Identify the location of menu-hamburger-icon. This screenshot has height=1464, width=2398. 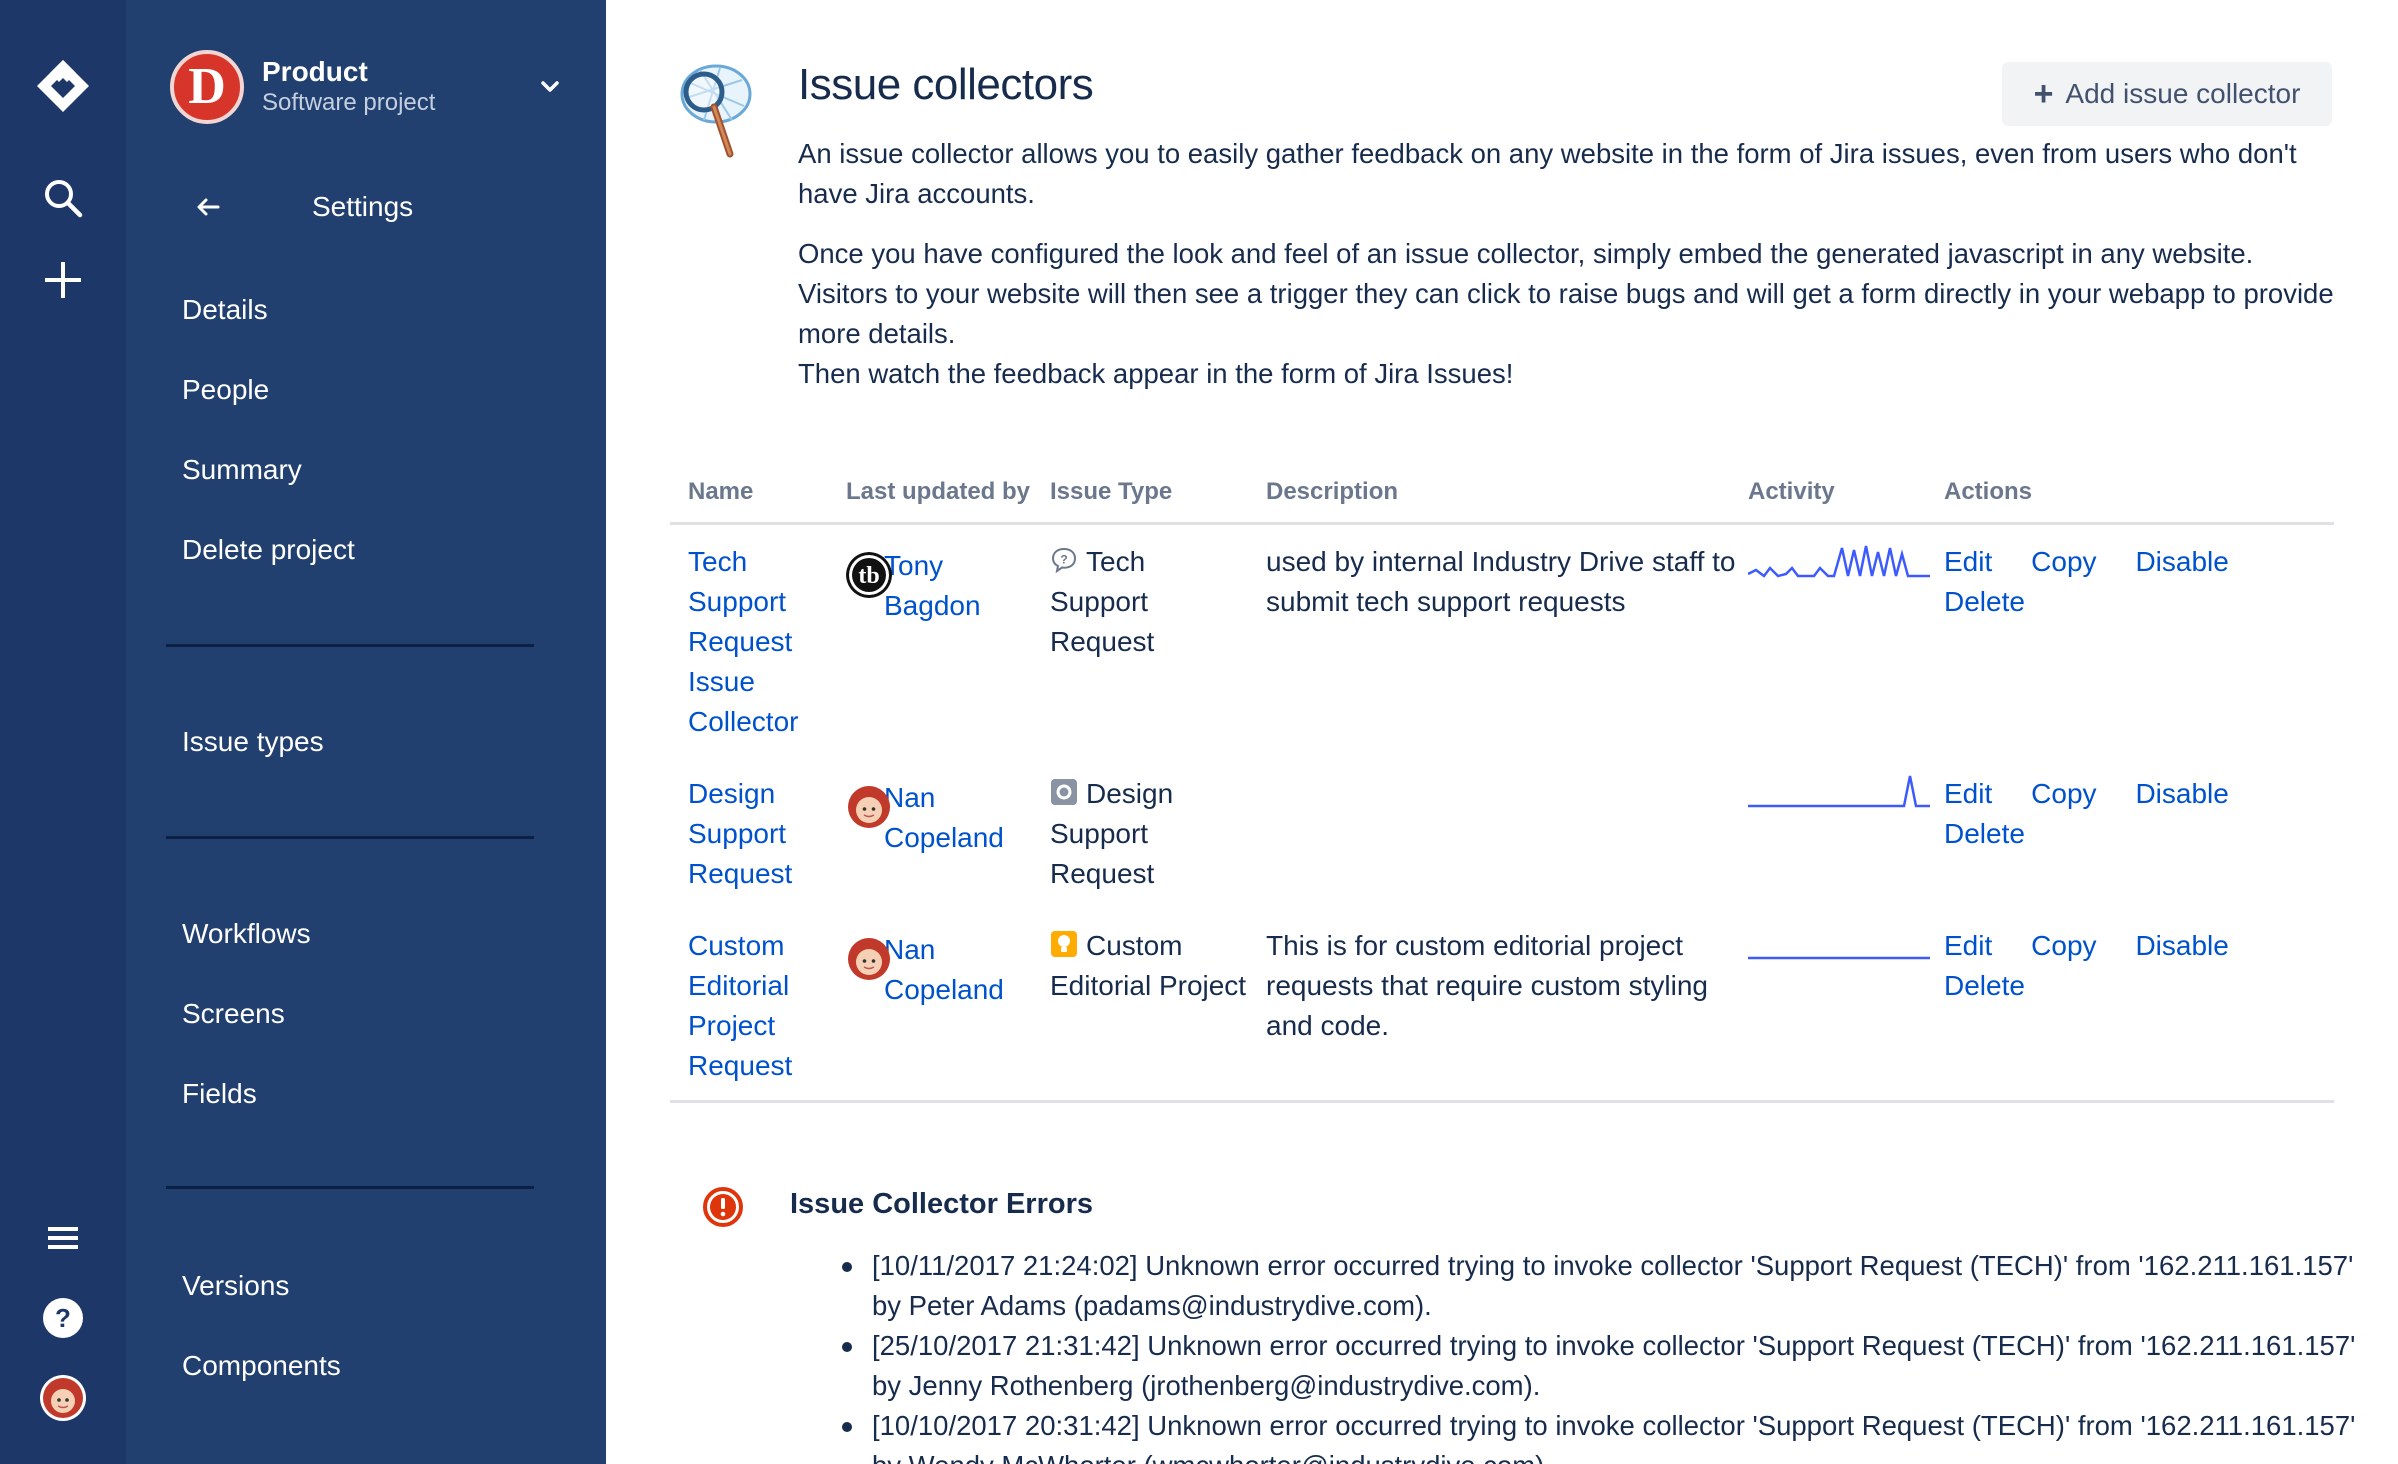
(63, 1238).